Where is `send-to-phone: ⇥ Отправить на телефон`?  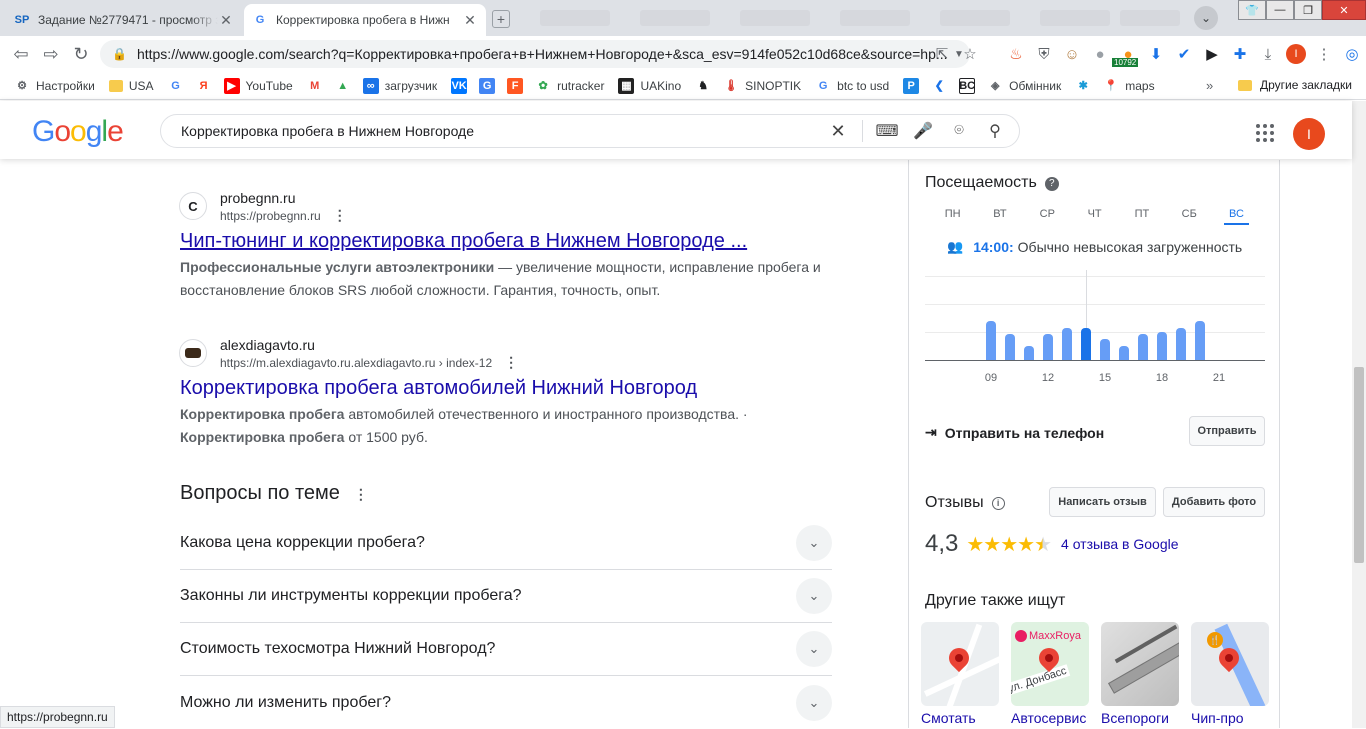
send-to-phone: ⇥ Отправить на телефон is located at coordinates (1014, 432).